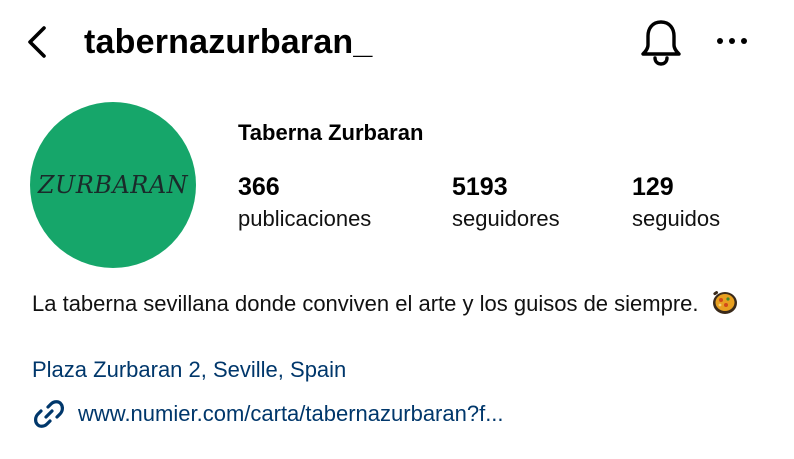 The image size is (794, 459). Describe the element at coordinates (724, 302) in the screenshot. I see `paella-pan-icon` at that location.